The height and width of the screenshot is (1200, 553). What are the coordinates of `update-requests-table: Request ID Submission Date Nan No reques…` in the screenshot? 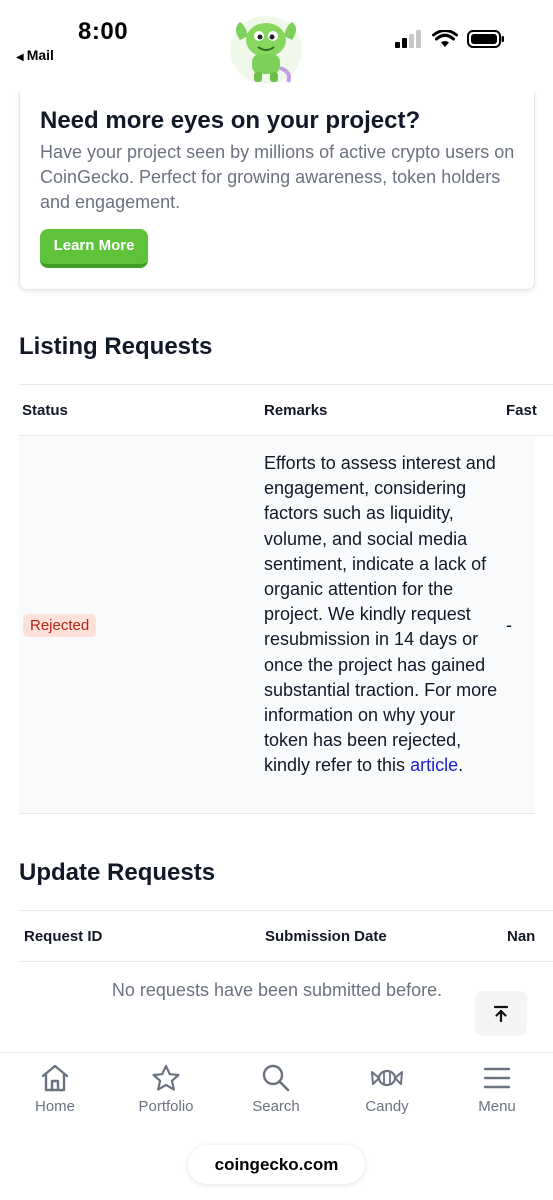 It's located at (286, 960).